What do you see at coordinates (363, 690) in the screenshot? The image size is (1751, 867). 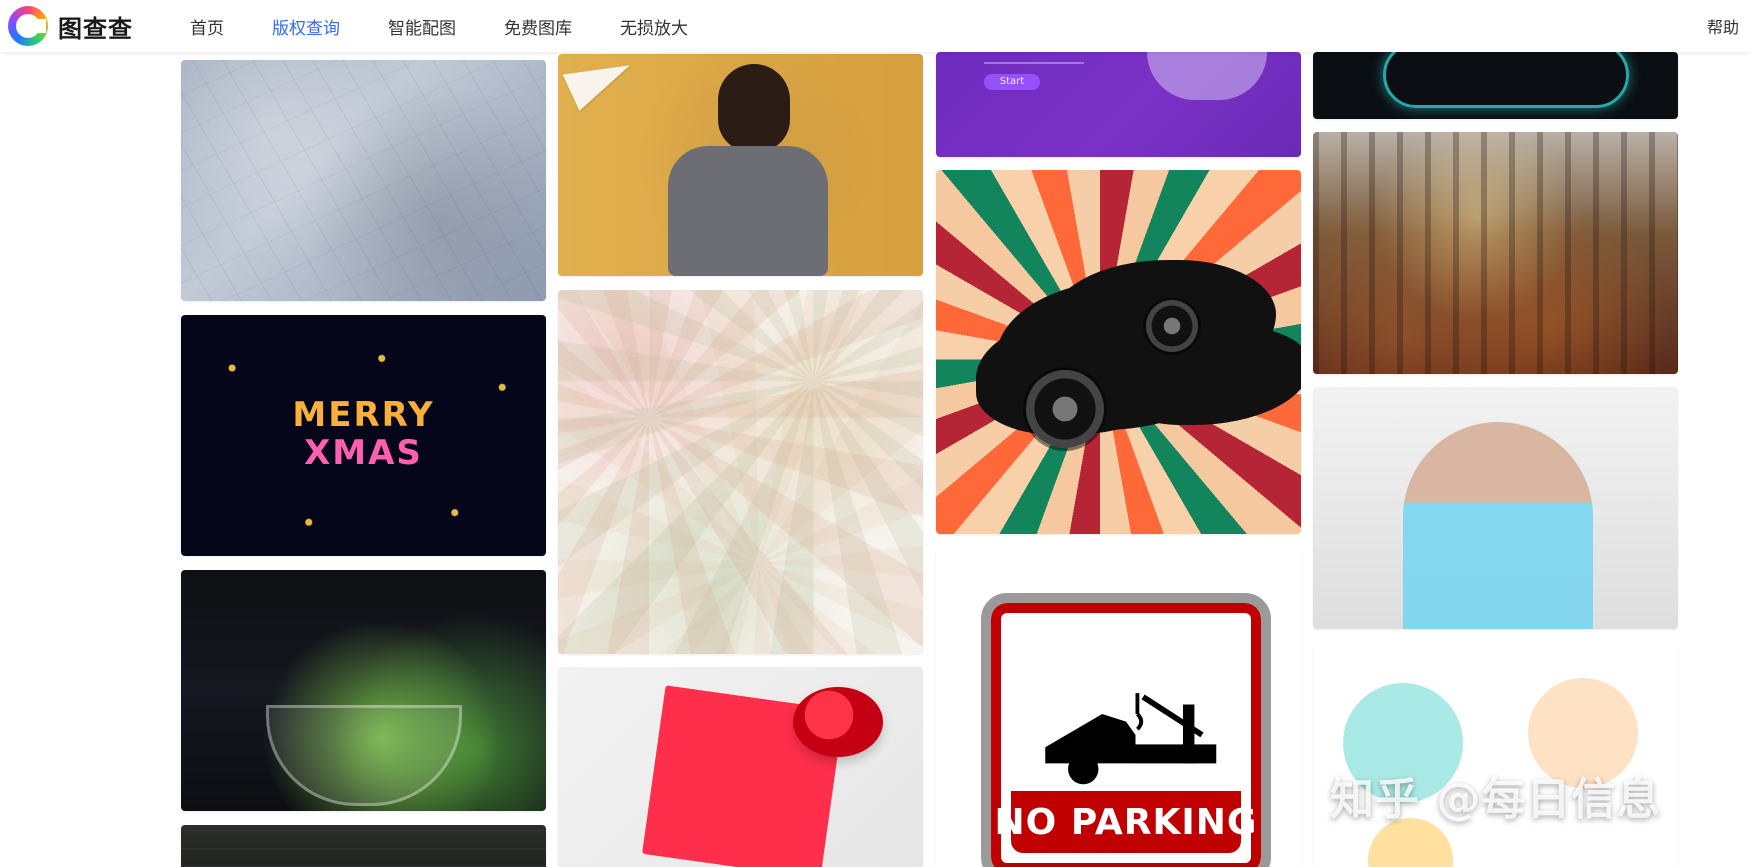 I see `image-salad-bowl` at bounding box center [363, 690].